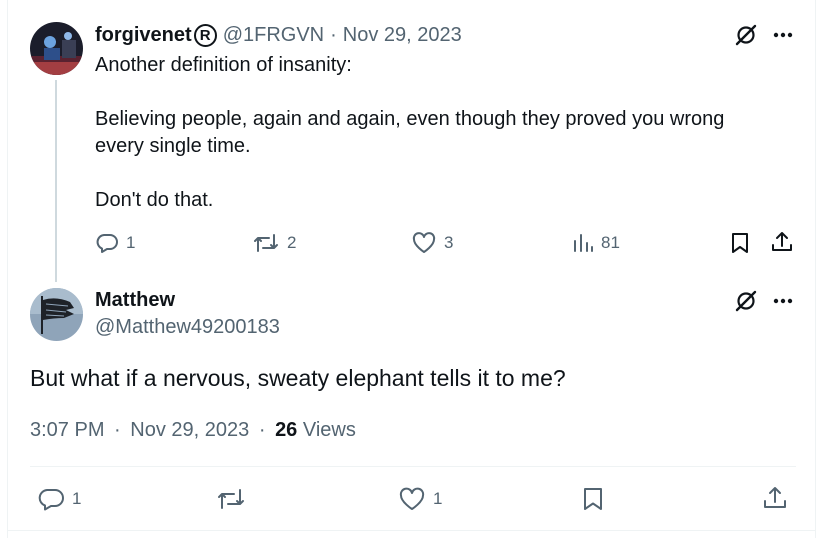 This screenshot has height=538, width=820. I want to click on tweet2-reply-count: 1, so click(77, 498).